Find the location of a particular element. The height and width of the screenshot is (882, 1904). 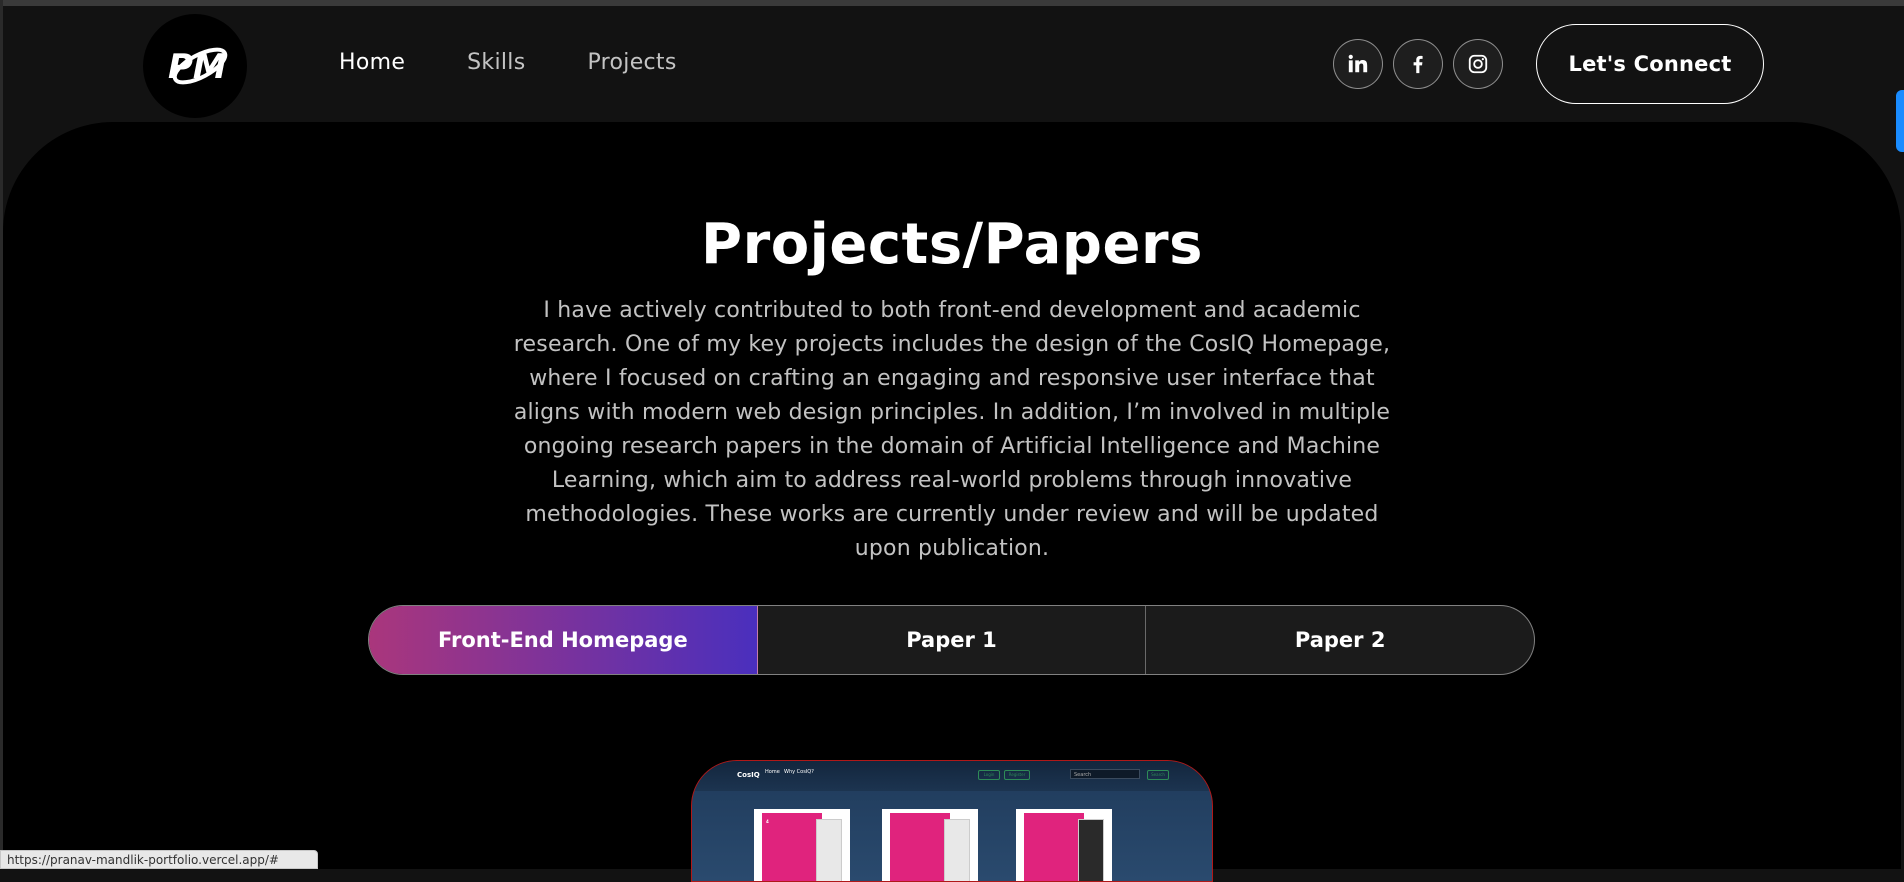

pm-logo-icon: PM is located at coordinates (198, 67).